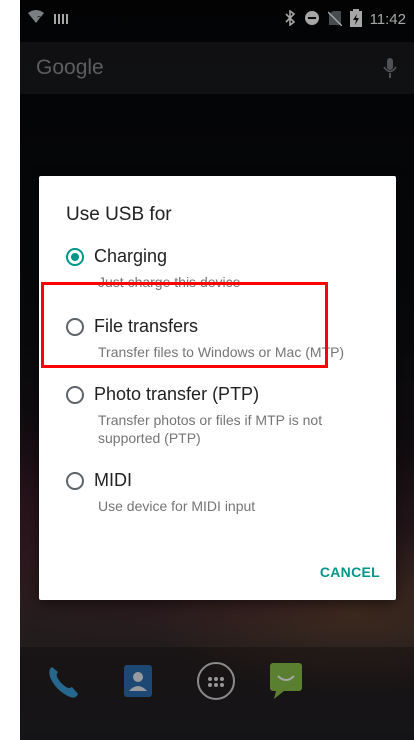  I want to click on dialog-title: Use USB for, so click(119, 214).